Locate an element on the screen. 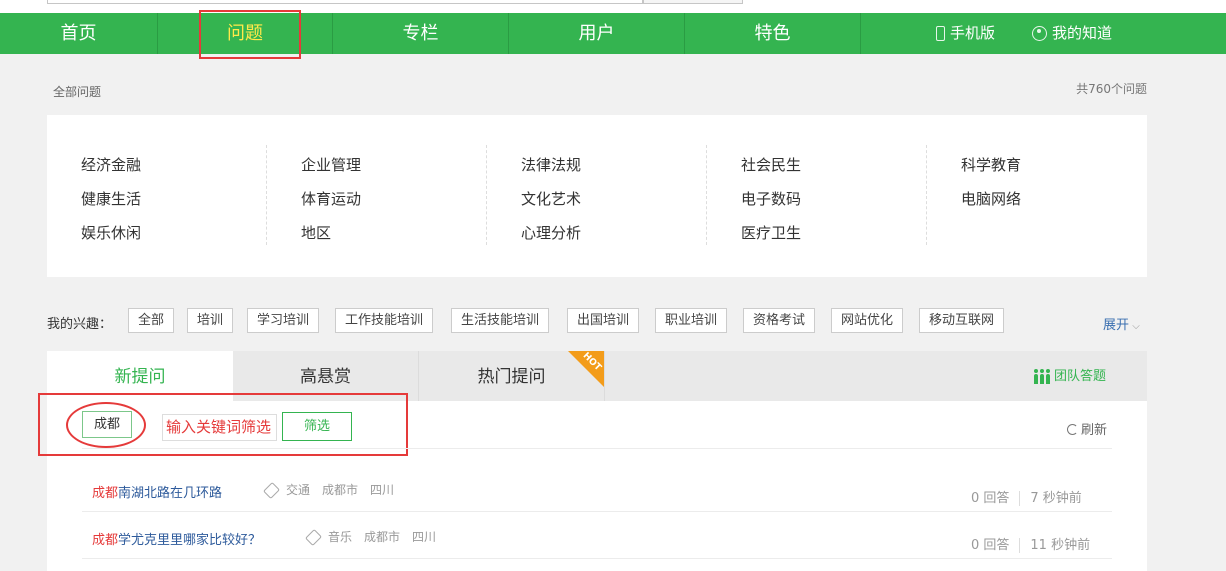 The image size is (1226, 571). my-zhidao-link: 我的知道 is located at coordinates (1072, 33).